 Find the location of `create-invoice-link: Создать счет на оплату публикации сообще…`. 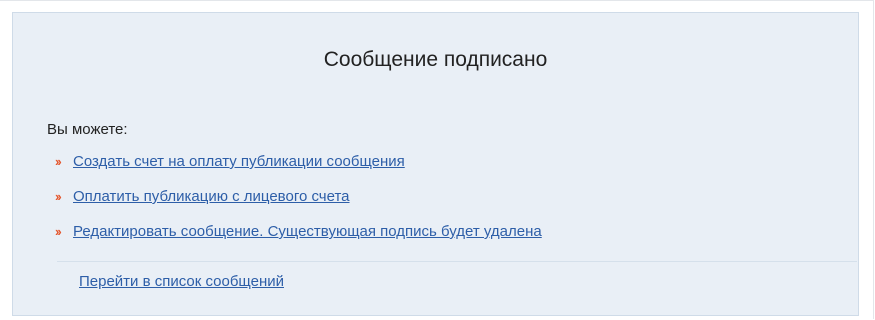

create-invoice-link: Создать счет на оплату публикации сообще… is located at coordinates (239, 162).